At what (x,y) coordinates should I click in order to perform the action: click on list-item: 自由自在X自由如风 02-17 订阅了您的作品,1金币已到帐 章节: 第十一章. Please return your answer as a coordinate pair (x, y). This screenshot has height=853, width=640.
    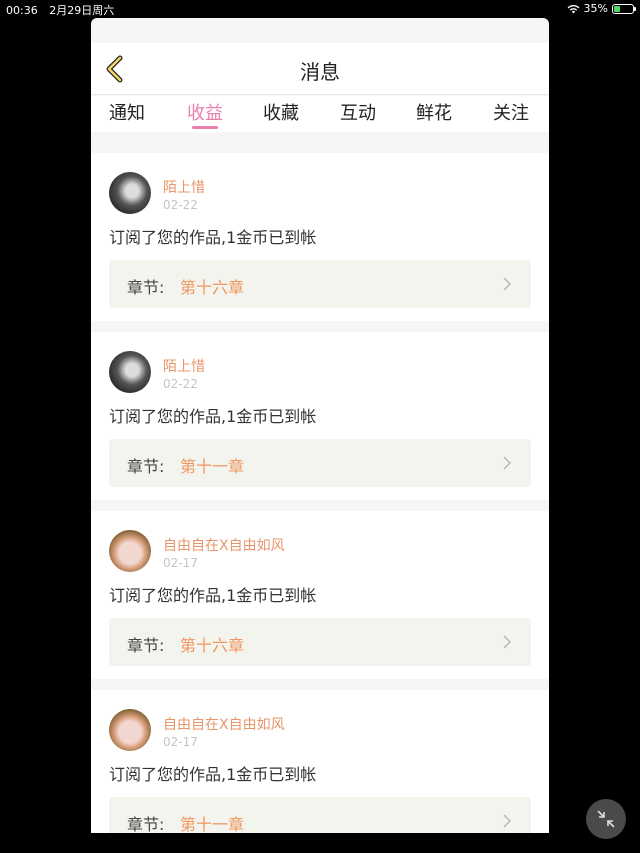
    Looking at the image, I should click on (320, 761).